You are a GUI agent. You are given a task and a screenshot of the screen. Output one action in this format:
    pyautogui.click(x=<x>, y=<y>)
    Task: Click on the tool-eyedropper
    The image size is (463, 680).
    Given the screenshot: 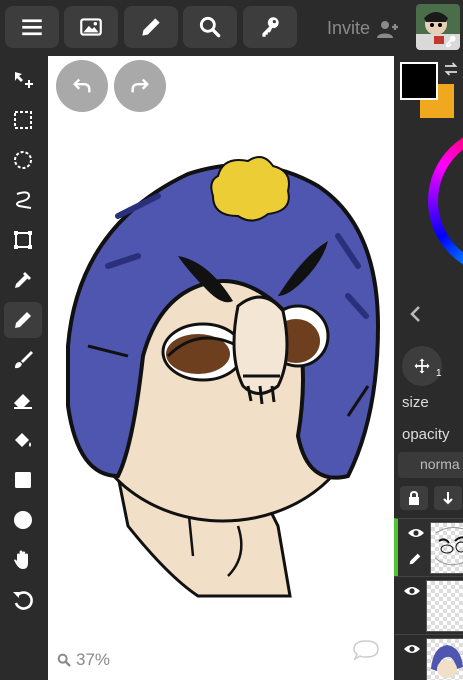 What is the action you would take?
    pyautogui.click(x=23, y=280)
    